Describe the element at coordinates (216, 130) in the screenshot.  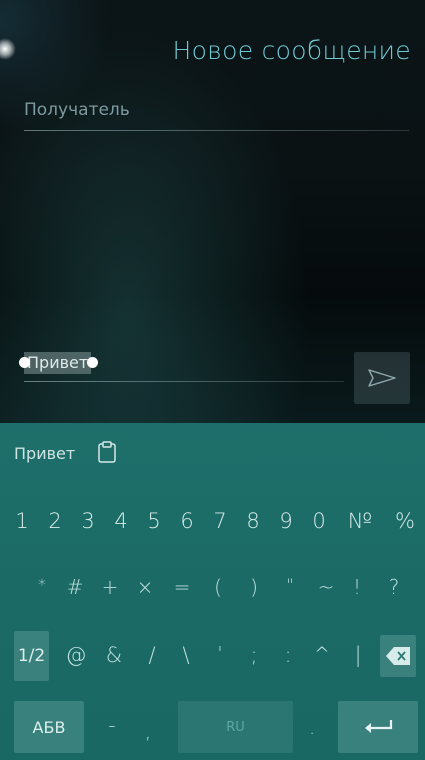
I see `recipient-underline` at that location.